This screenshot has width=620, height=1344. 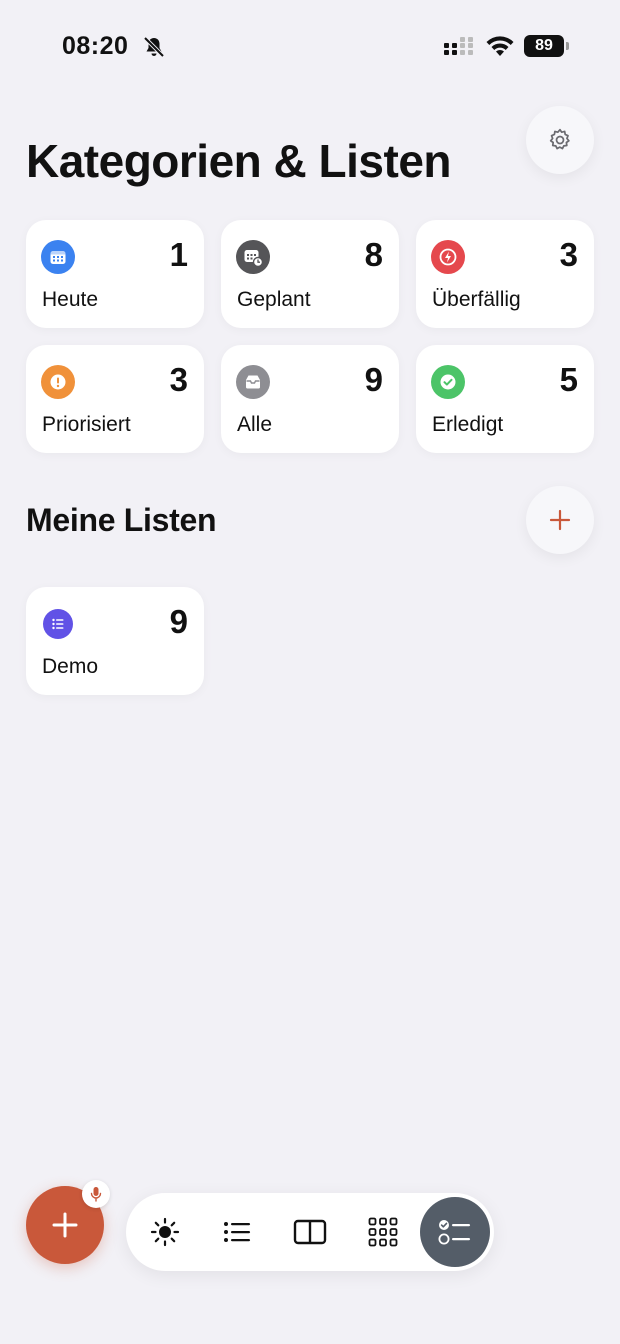 I want to click on status-bar: 08:20 89, so click(x=310, y=46).